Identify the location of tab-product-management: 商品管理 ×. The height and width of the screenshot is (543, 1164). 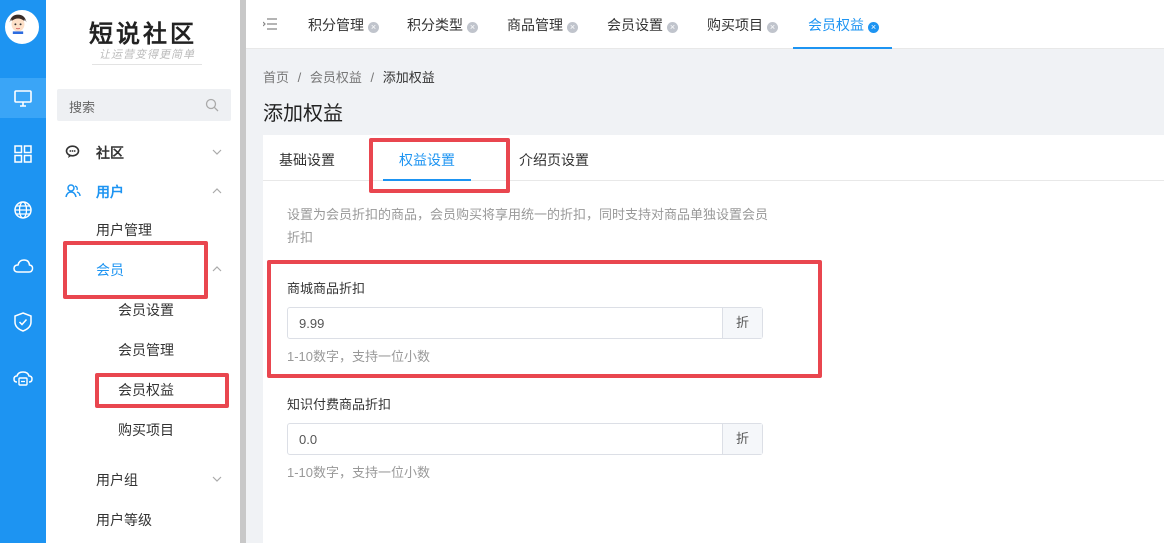
(542, 24).